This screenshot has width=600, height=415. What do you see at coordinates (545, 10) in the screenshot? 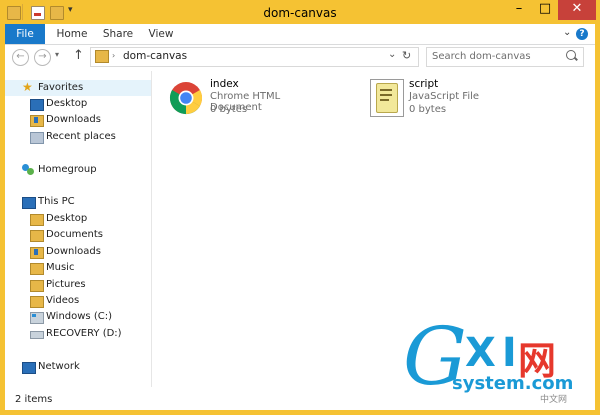
I see `maximize-button: □` at bounding box center [545, 10].